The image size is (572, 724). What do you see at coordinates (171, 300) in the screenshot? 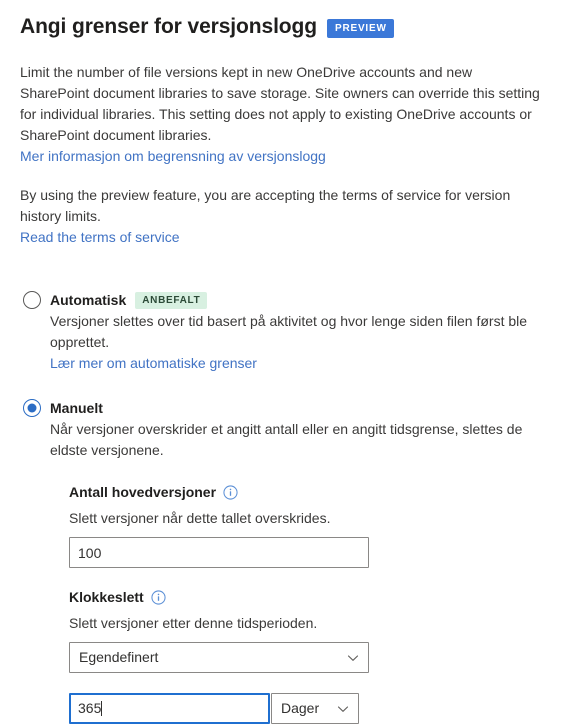
I see `recommended-badge: ANBEFALT` at bounding box center [171, 300].